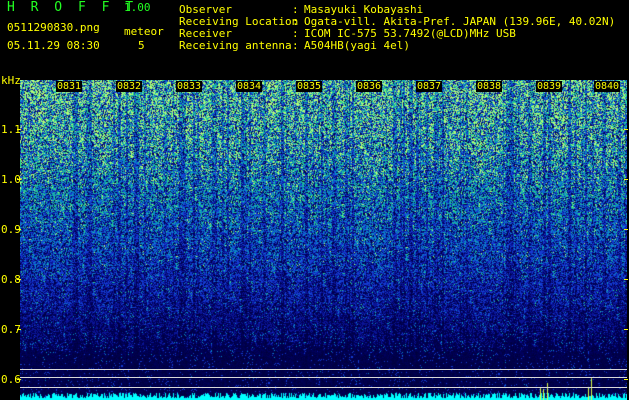 Image resolution: width=629 pixels, height=400 pixels. What do you see at coordinates (53, 45) in the screenshot?
I see `capture-datetime: 05.11.29 08:30` at bounding box center [53, 45].